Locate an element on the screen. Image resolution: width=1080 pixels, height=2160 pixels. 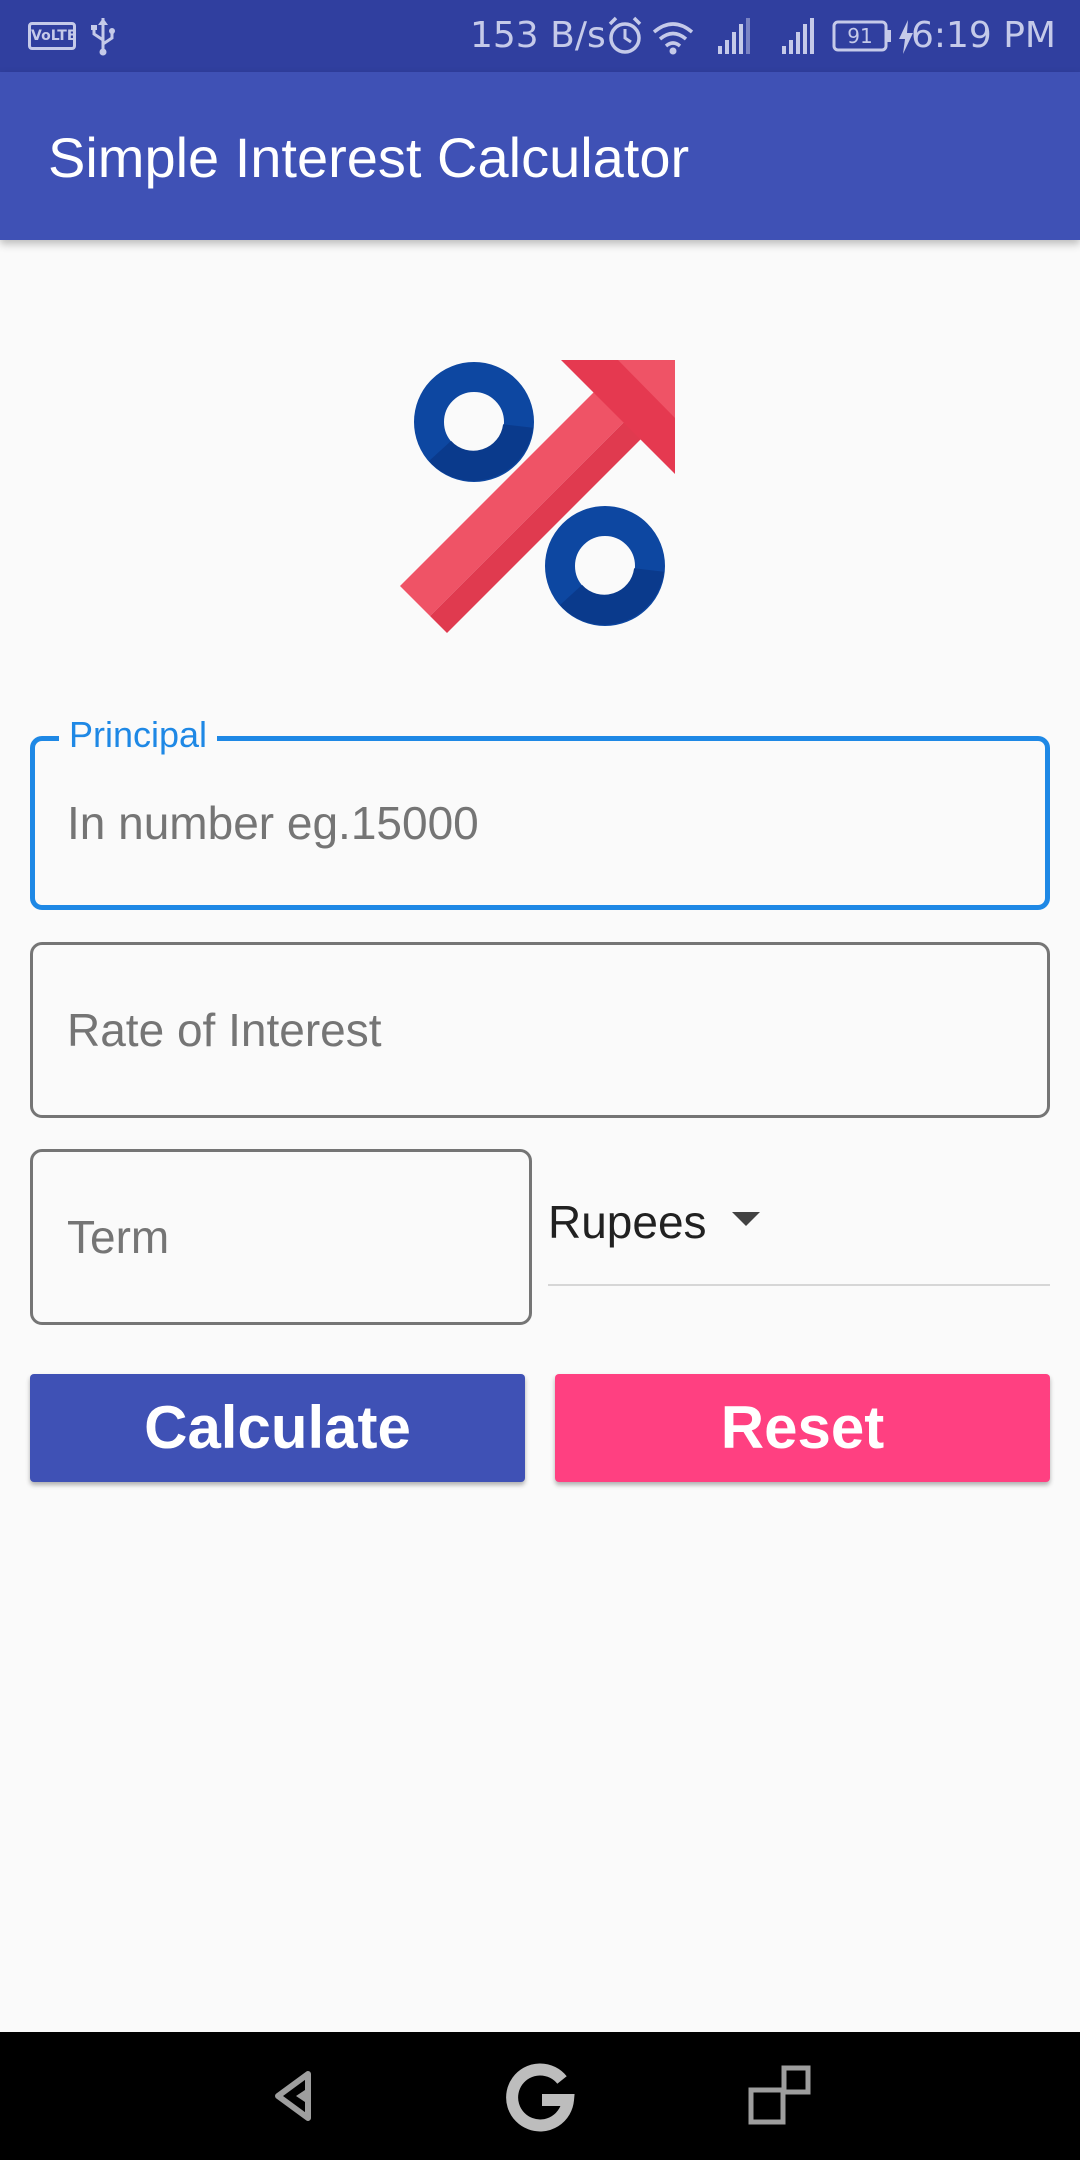
term-field: Term is located at coordinates (281, 1237).